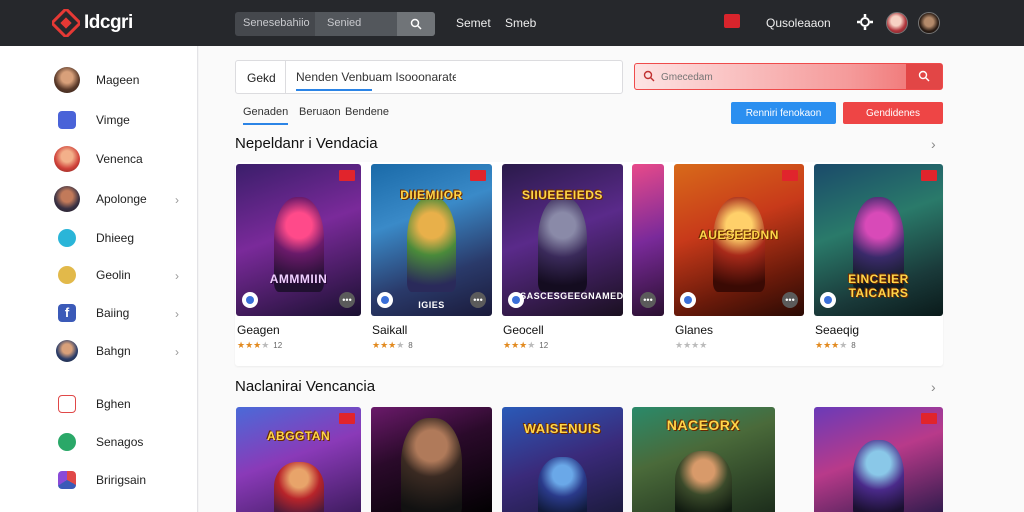  I want to click on chat-icon, so click(67, 238).